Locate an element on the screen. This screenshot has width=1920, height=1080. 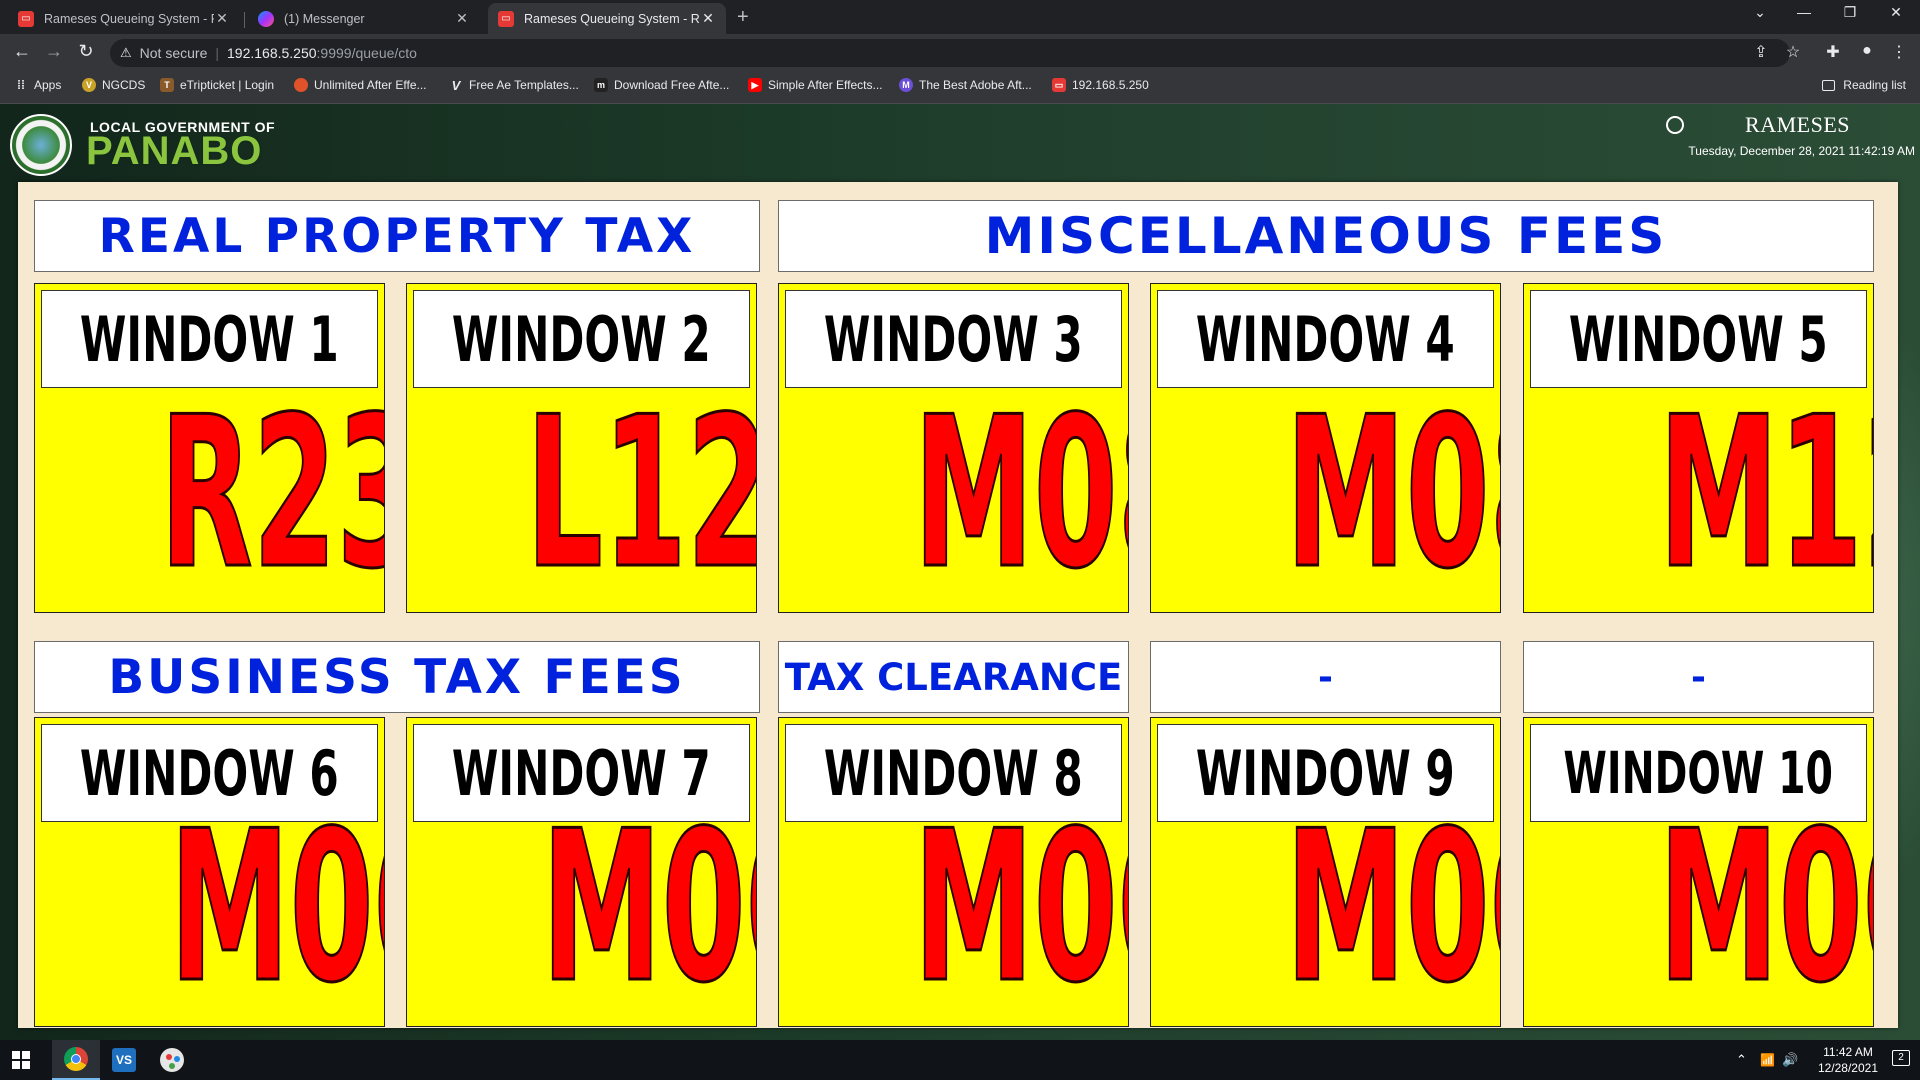
reading-list-button: Reading list is located at coordinates (1864, 85).